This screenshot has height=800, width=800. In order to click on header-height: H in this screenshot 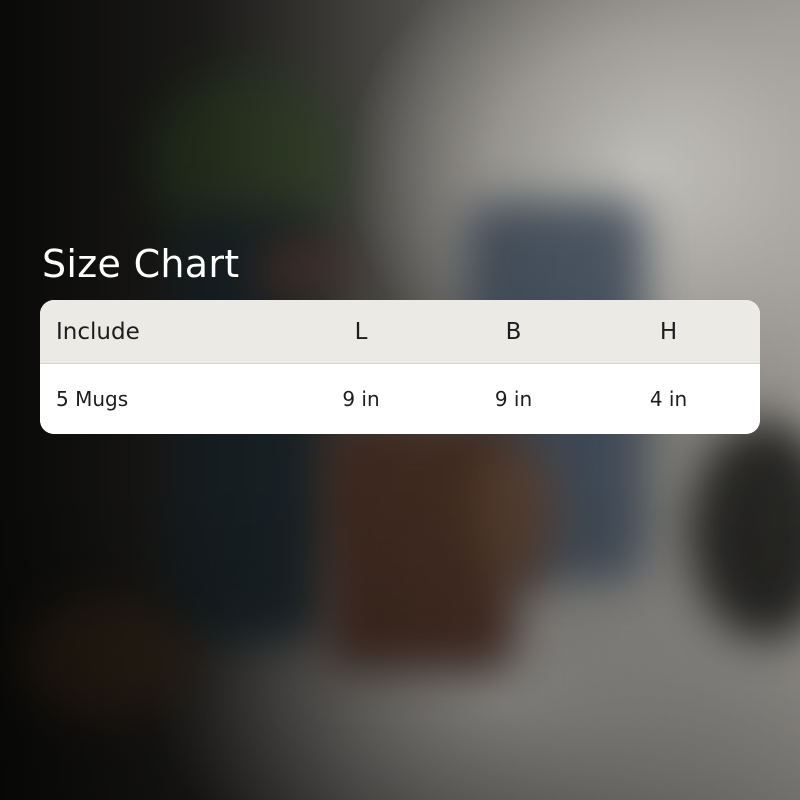, I will do `click(668, 331)`.